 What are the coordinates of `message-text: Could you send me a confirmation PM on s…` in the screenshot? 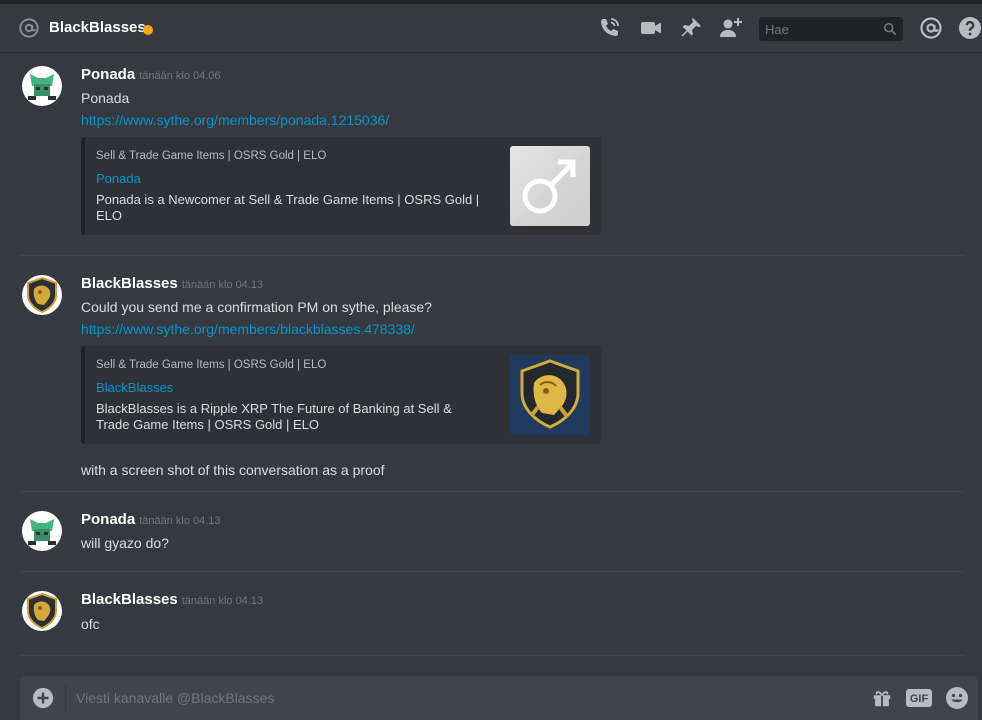 It's located at (256, 307).